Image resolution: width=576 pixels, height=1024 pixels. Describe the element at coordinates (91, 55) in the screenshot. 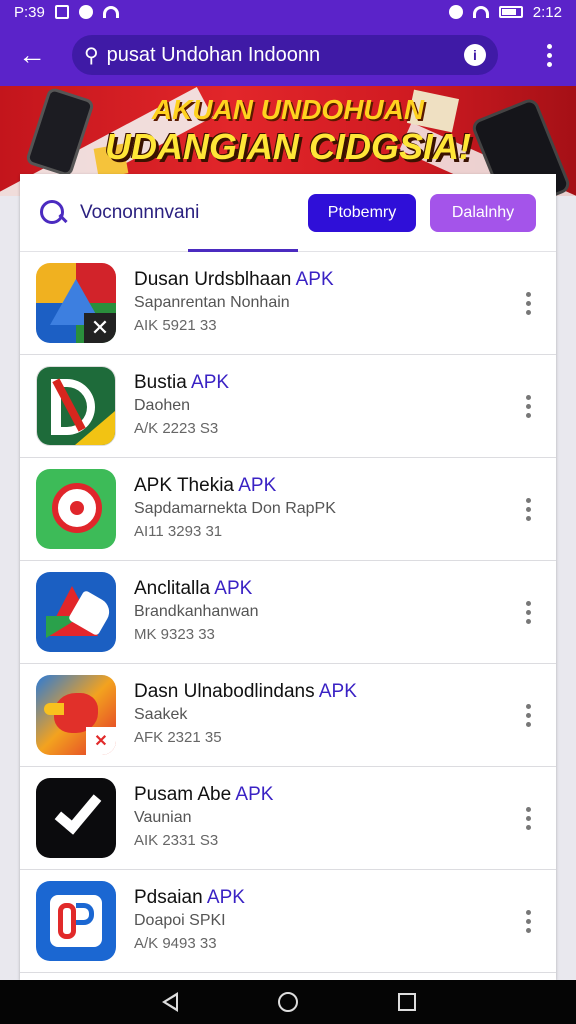

I see `search-icon: ⚲` at that location.